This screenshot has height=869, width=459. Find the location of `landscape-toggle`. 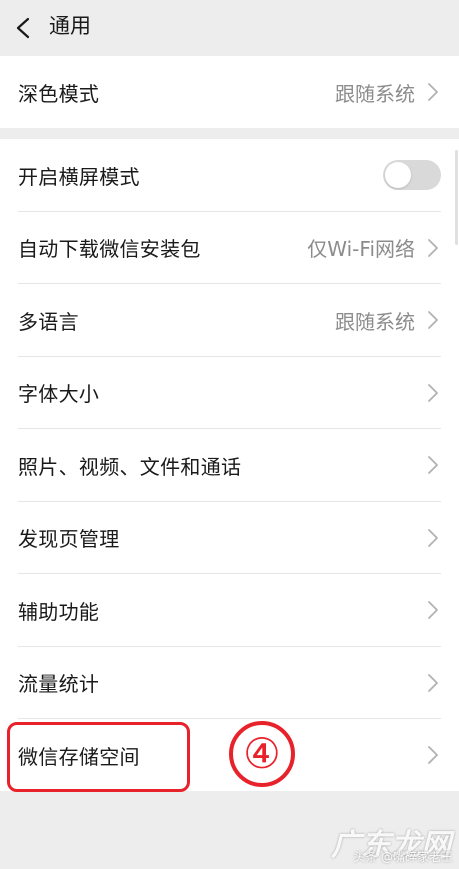

landscape-toggle is located at coordinates (412, 175).